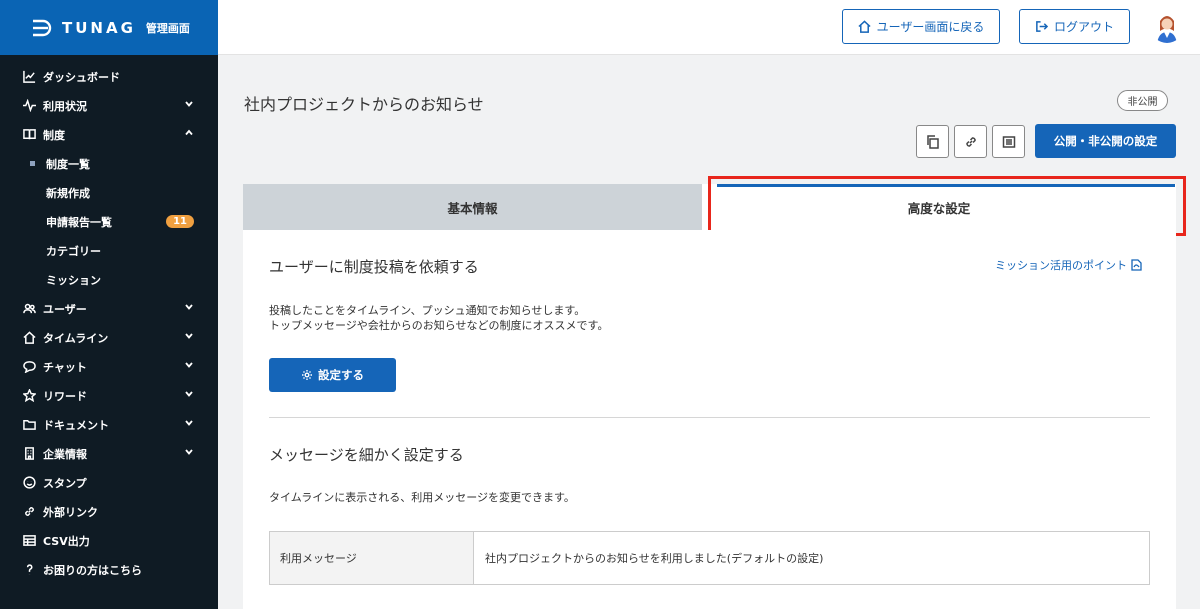 This screenshot has width=1200, height=609. I want to click on copy-button, so click(932, 141).